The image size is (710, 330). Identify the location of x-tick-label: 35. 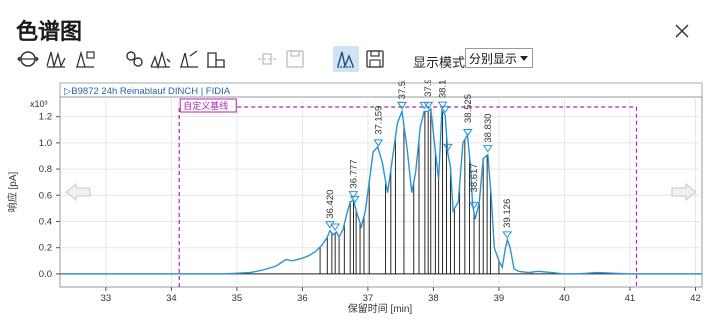
(237, 298).